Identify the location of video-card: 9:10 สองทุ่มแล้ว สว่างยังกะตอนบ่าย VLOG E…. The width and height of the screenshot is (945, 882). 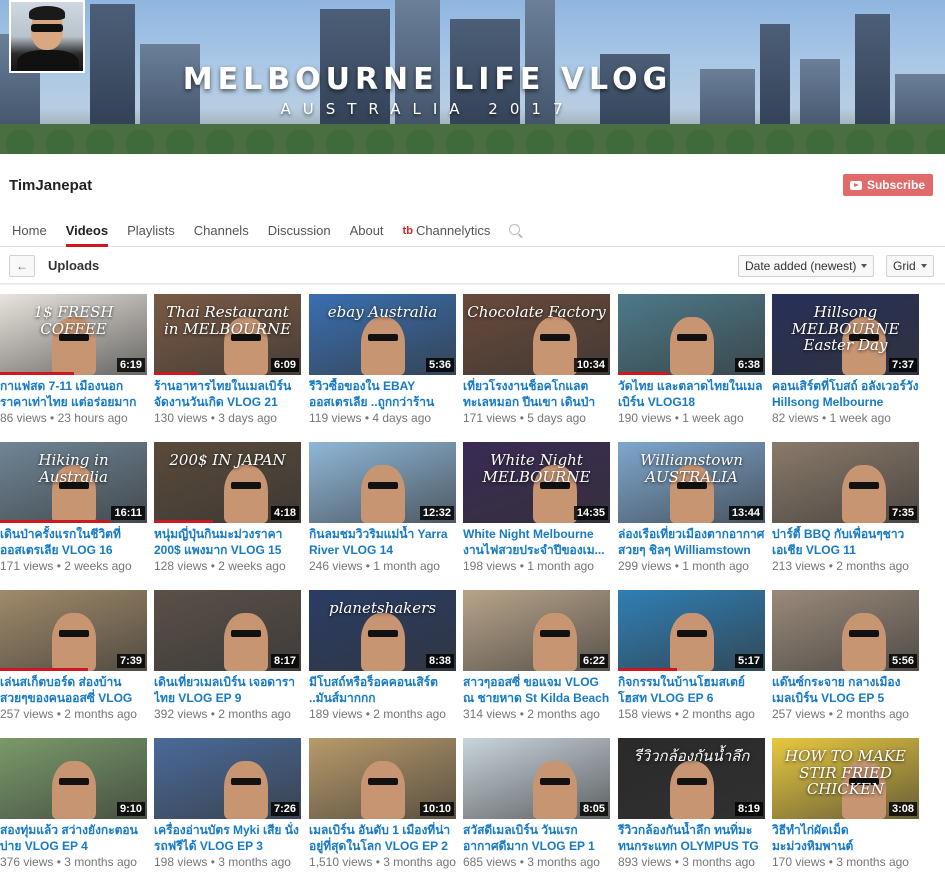
(73, 804).